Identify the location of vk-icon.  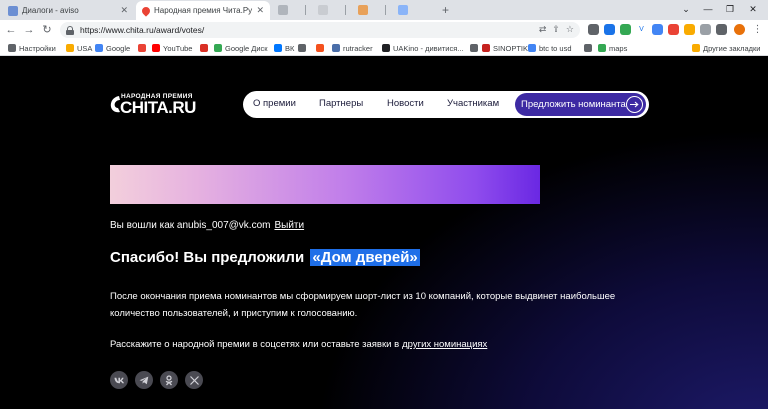
(119, 380).